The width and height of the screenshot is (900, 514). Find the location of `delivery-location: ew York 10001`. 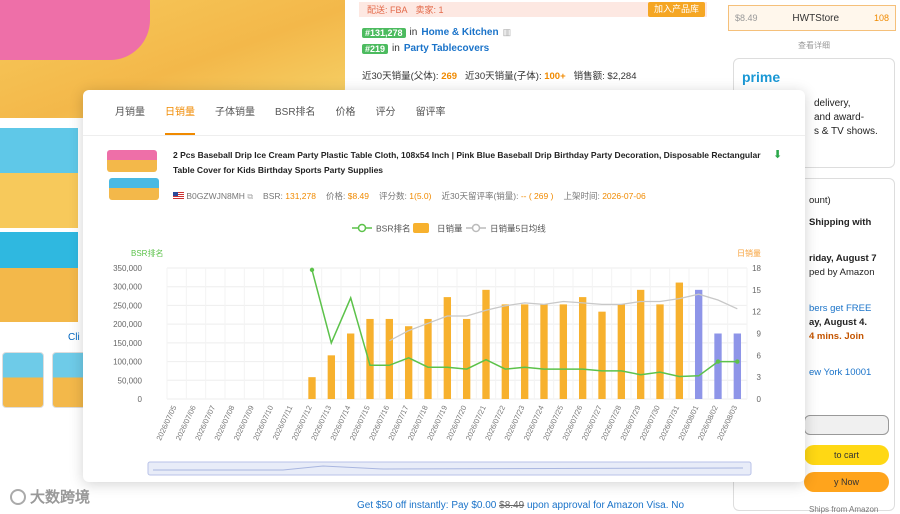

delivery-location: ew York 10001 is located at coordinates (840, 372).